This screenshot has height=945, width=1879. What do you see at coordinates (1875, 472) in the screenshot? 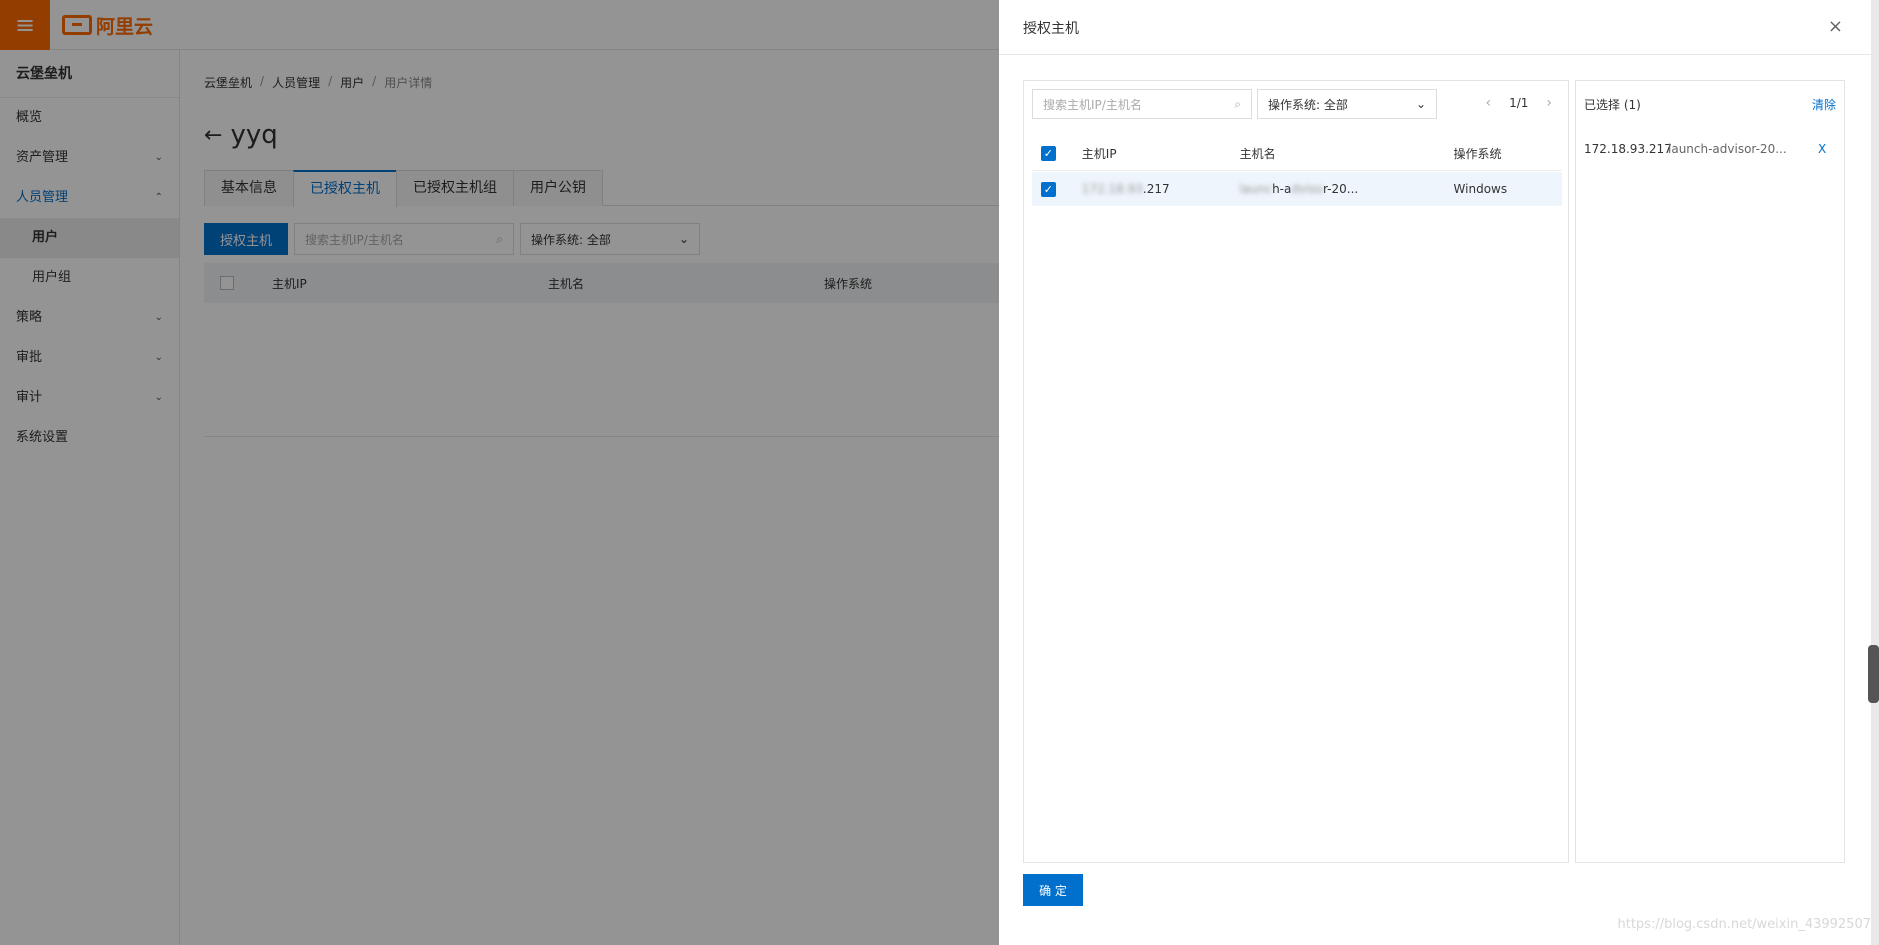
I see `scrollbar` at bounding box center [1875, 472].